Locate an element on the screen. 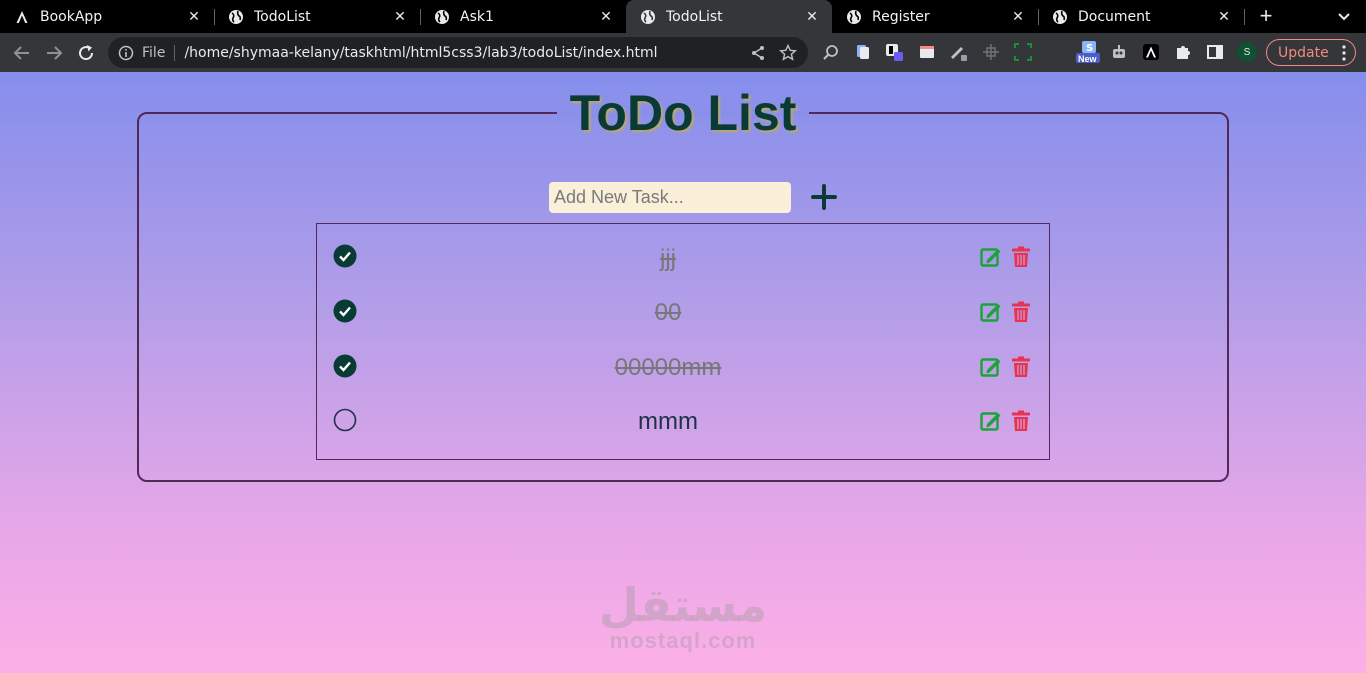  svg-text: S is located at coordinates (1089, 48).